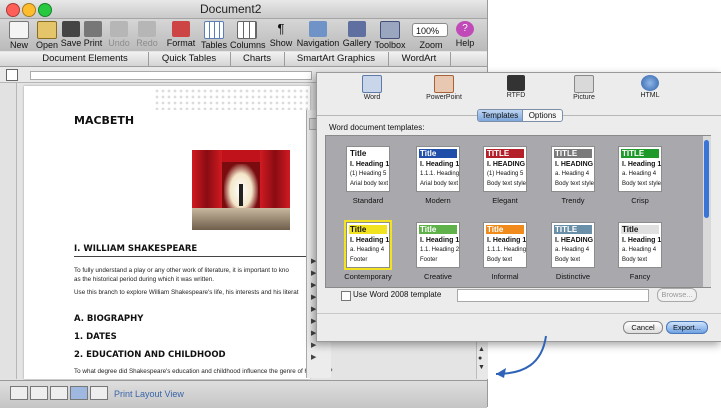 The image size is (721, 408). What do you see at coordinates (336, 59) in the screenshot?
I see `tab-smartart-graphics: SmartArt Graphics` at bounding box center [336, 59].